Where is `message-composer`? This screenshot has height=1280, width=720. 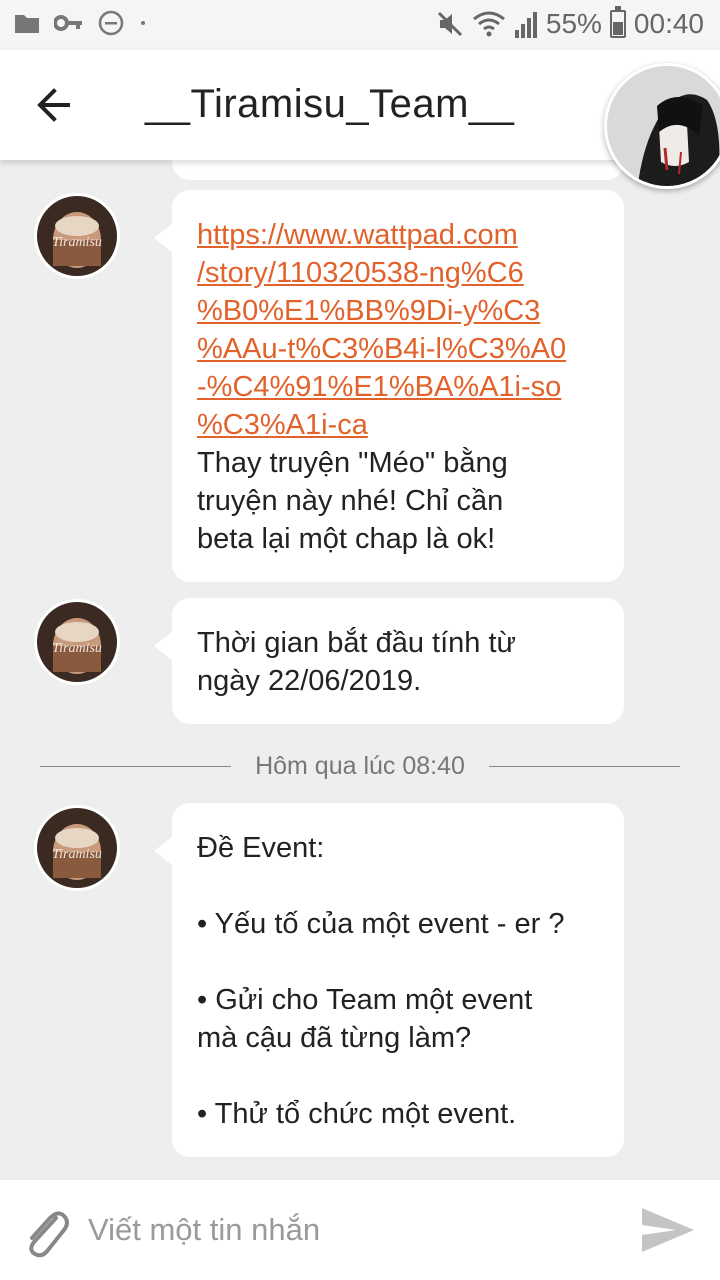
message-composer is located at coordinates (360, 1230).